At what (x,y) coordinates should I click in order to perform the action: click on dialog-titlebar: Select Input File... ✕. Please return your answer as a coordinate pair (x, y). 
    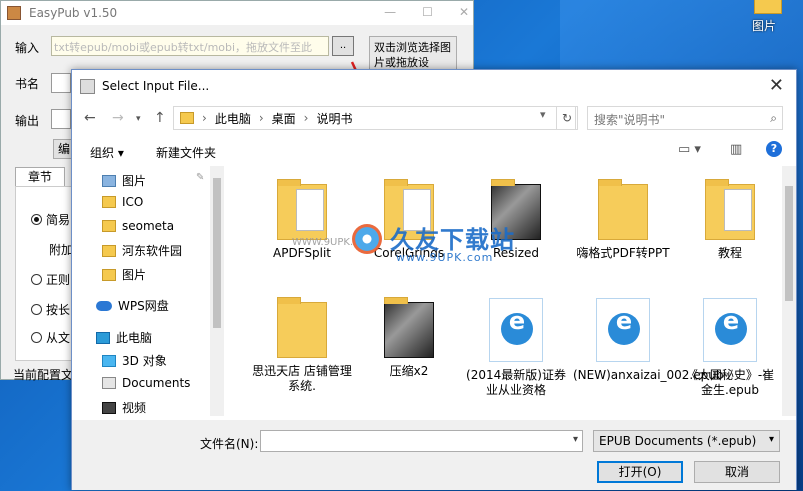
    Looking at the image, I should click on (434, 86).